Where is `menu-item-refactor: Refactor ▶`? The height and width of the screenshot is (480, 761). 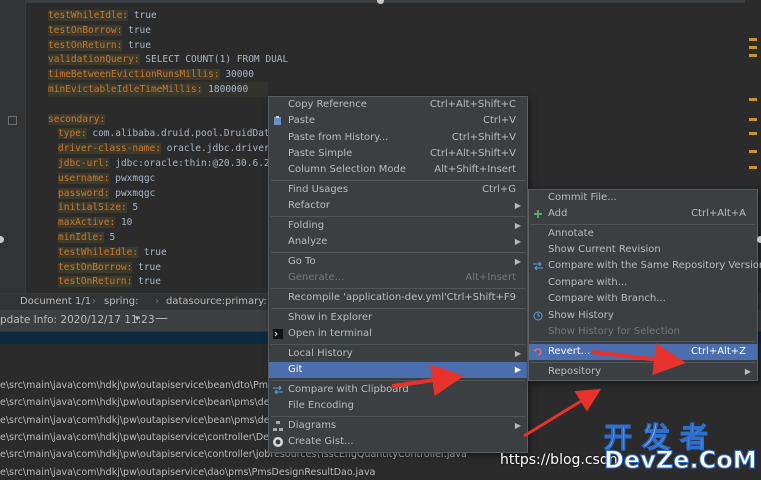 menu-item-refactor: Refactor ▶ is located at coordinates (398, 206).